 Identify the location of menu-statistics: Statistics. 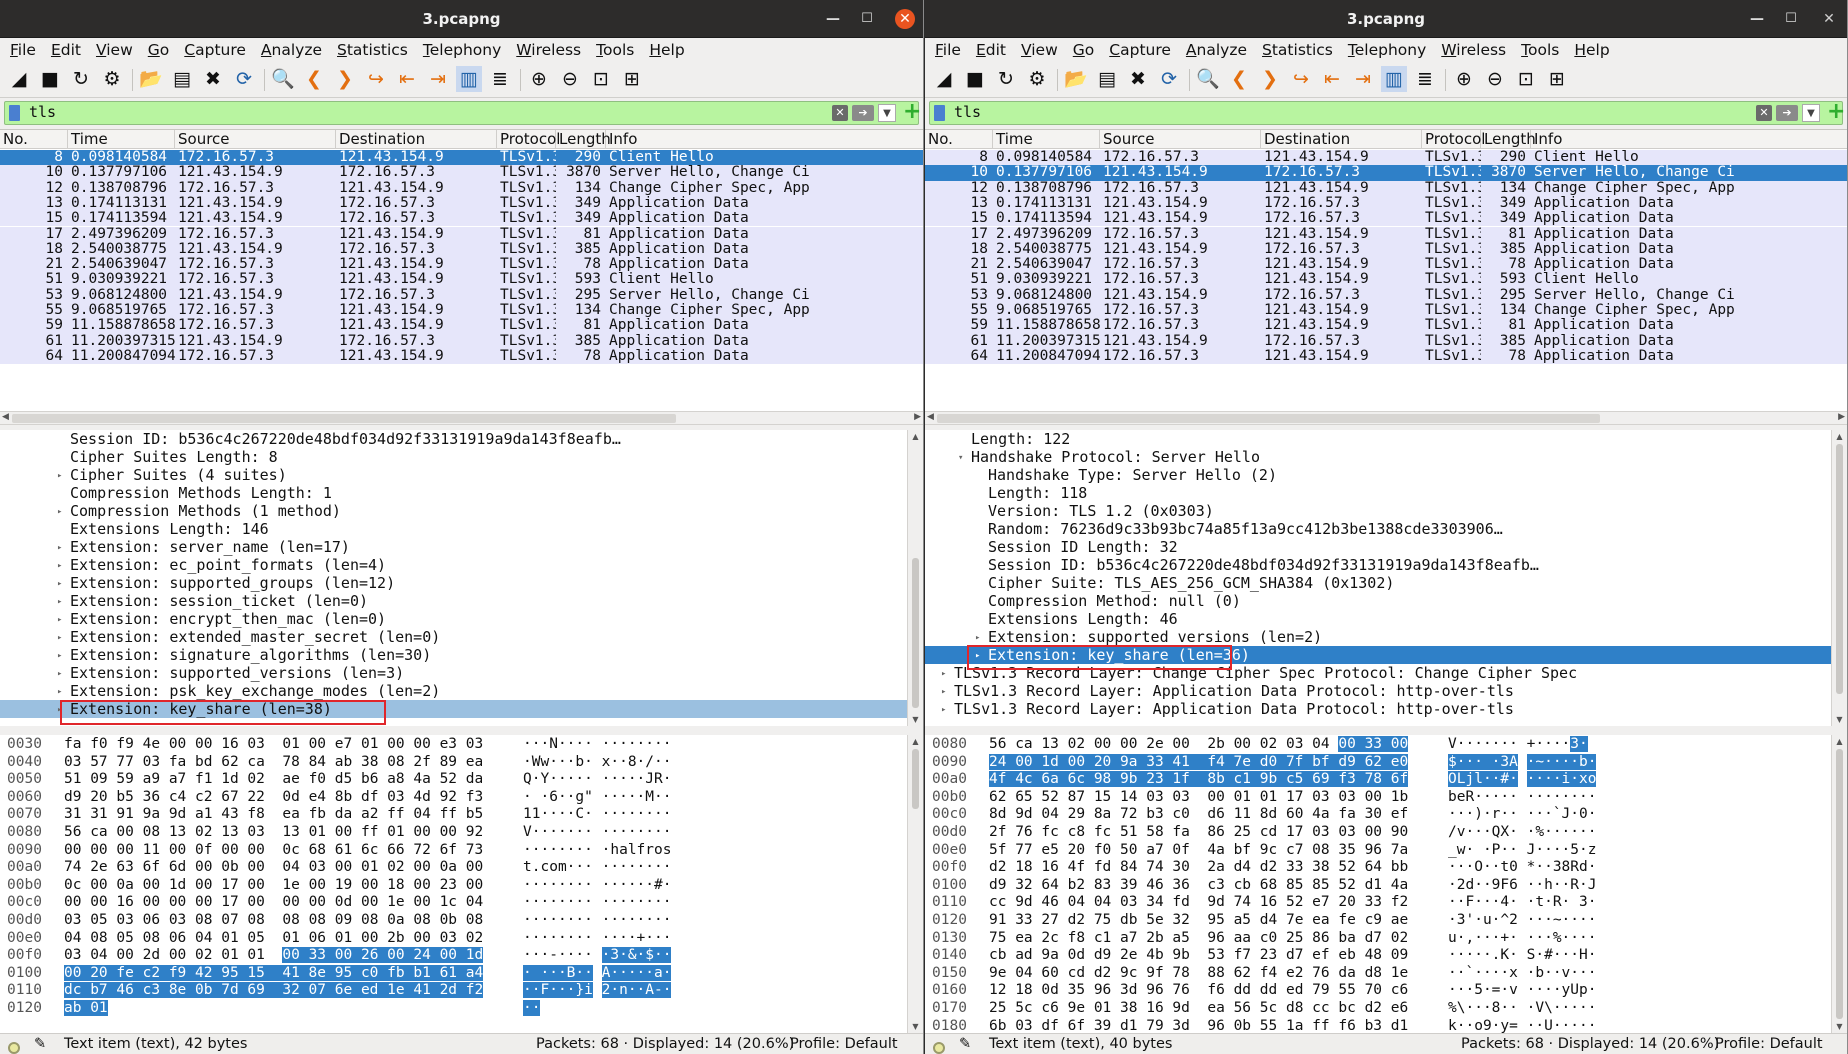
(1297, 50).